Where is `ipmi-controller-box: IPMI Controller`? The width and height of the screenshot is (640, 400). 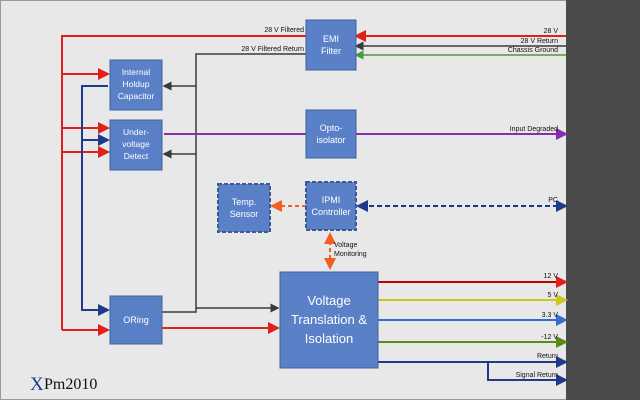
ipmi-controller-box: IPMI Controller is located at coordinates (331, 206).